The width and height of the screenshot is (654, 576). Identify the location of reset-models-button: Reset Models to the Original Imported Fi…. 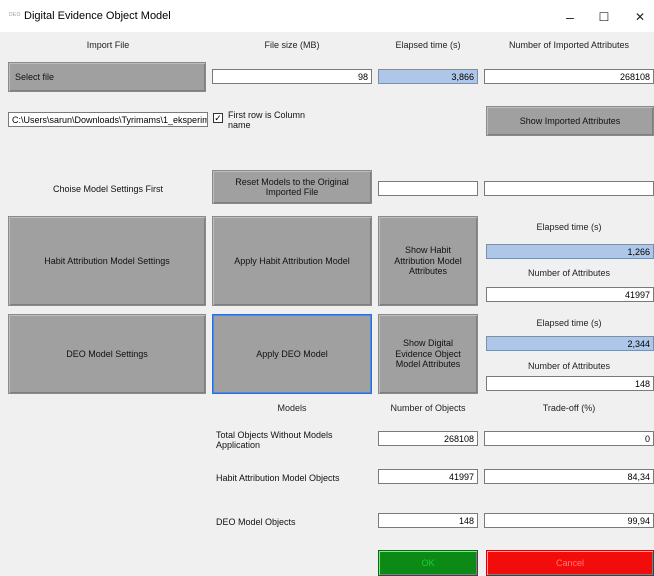
(292, 187).